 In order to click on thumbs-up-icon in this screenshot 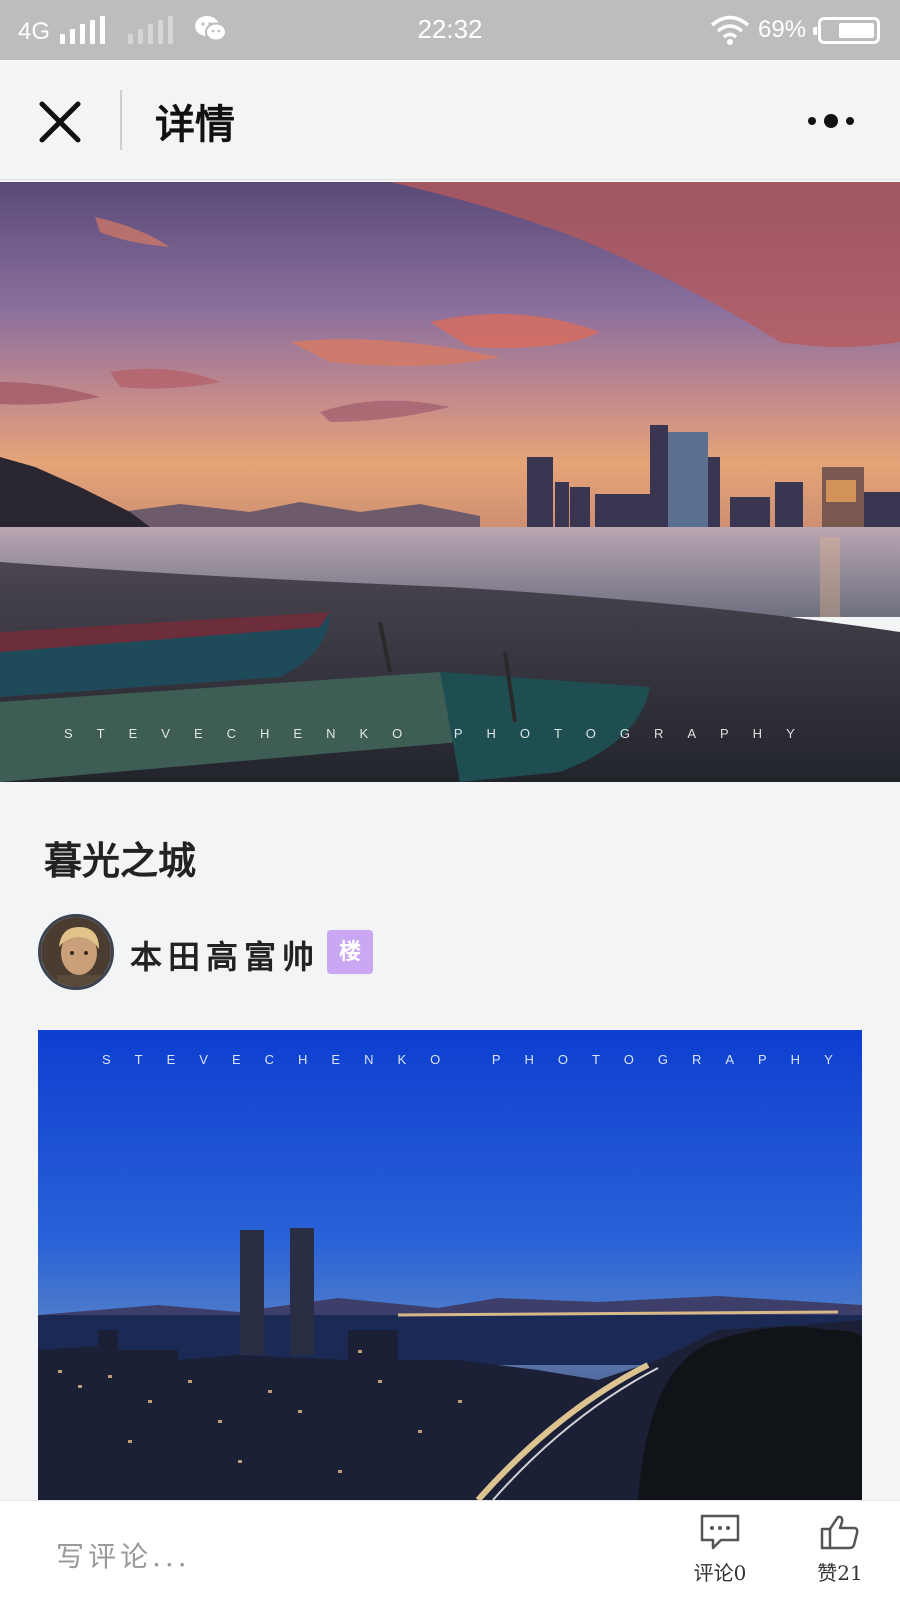, I will do `click(839, 1532)`.